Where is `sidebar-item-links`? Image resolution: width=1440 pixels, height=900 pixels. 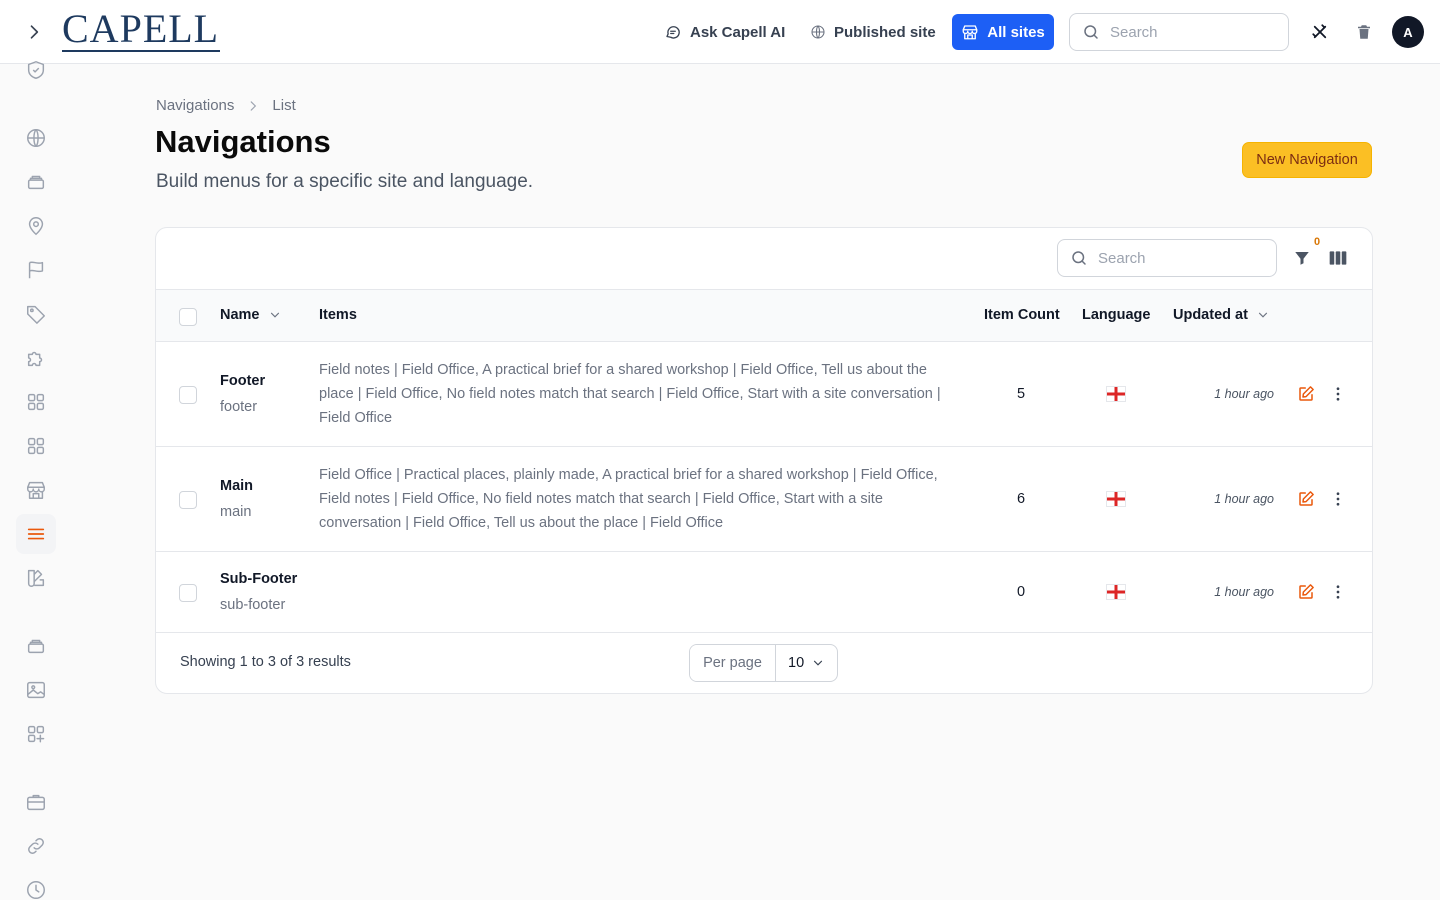
sidebar-item-links is located at coordinates (36, 846).